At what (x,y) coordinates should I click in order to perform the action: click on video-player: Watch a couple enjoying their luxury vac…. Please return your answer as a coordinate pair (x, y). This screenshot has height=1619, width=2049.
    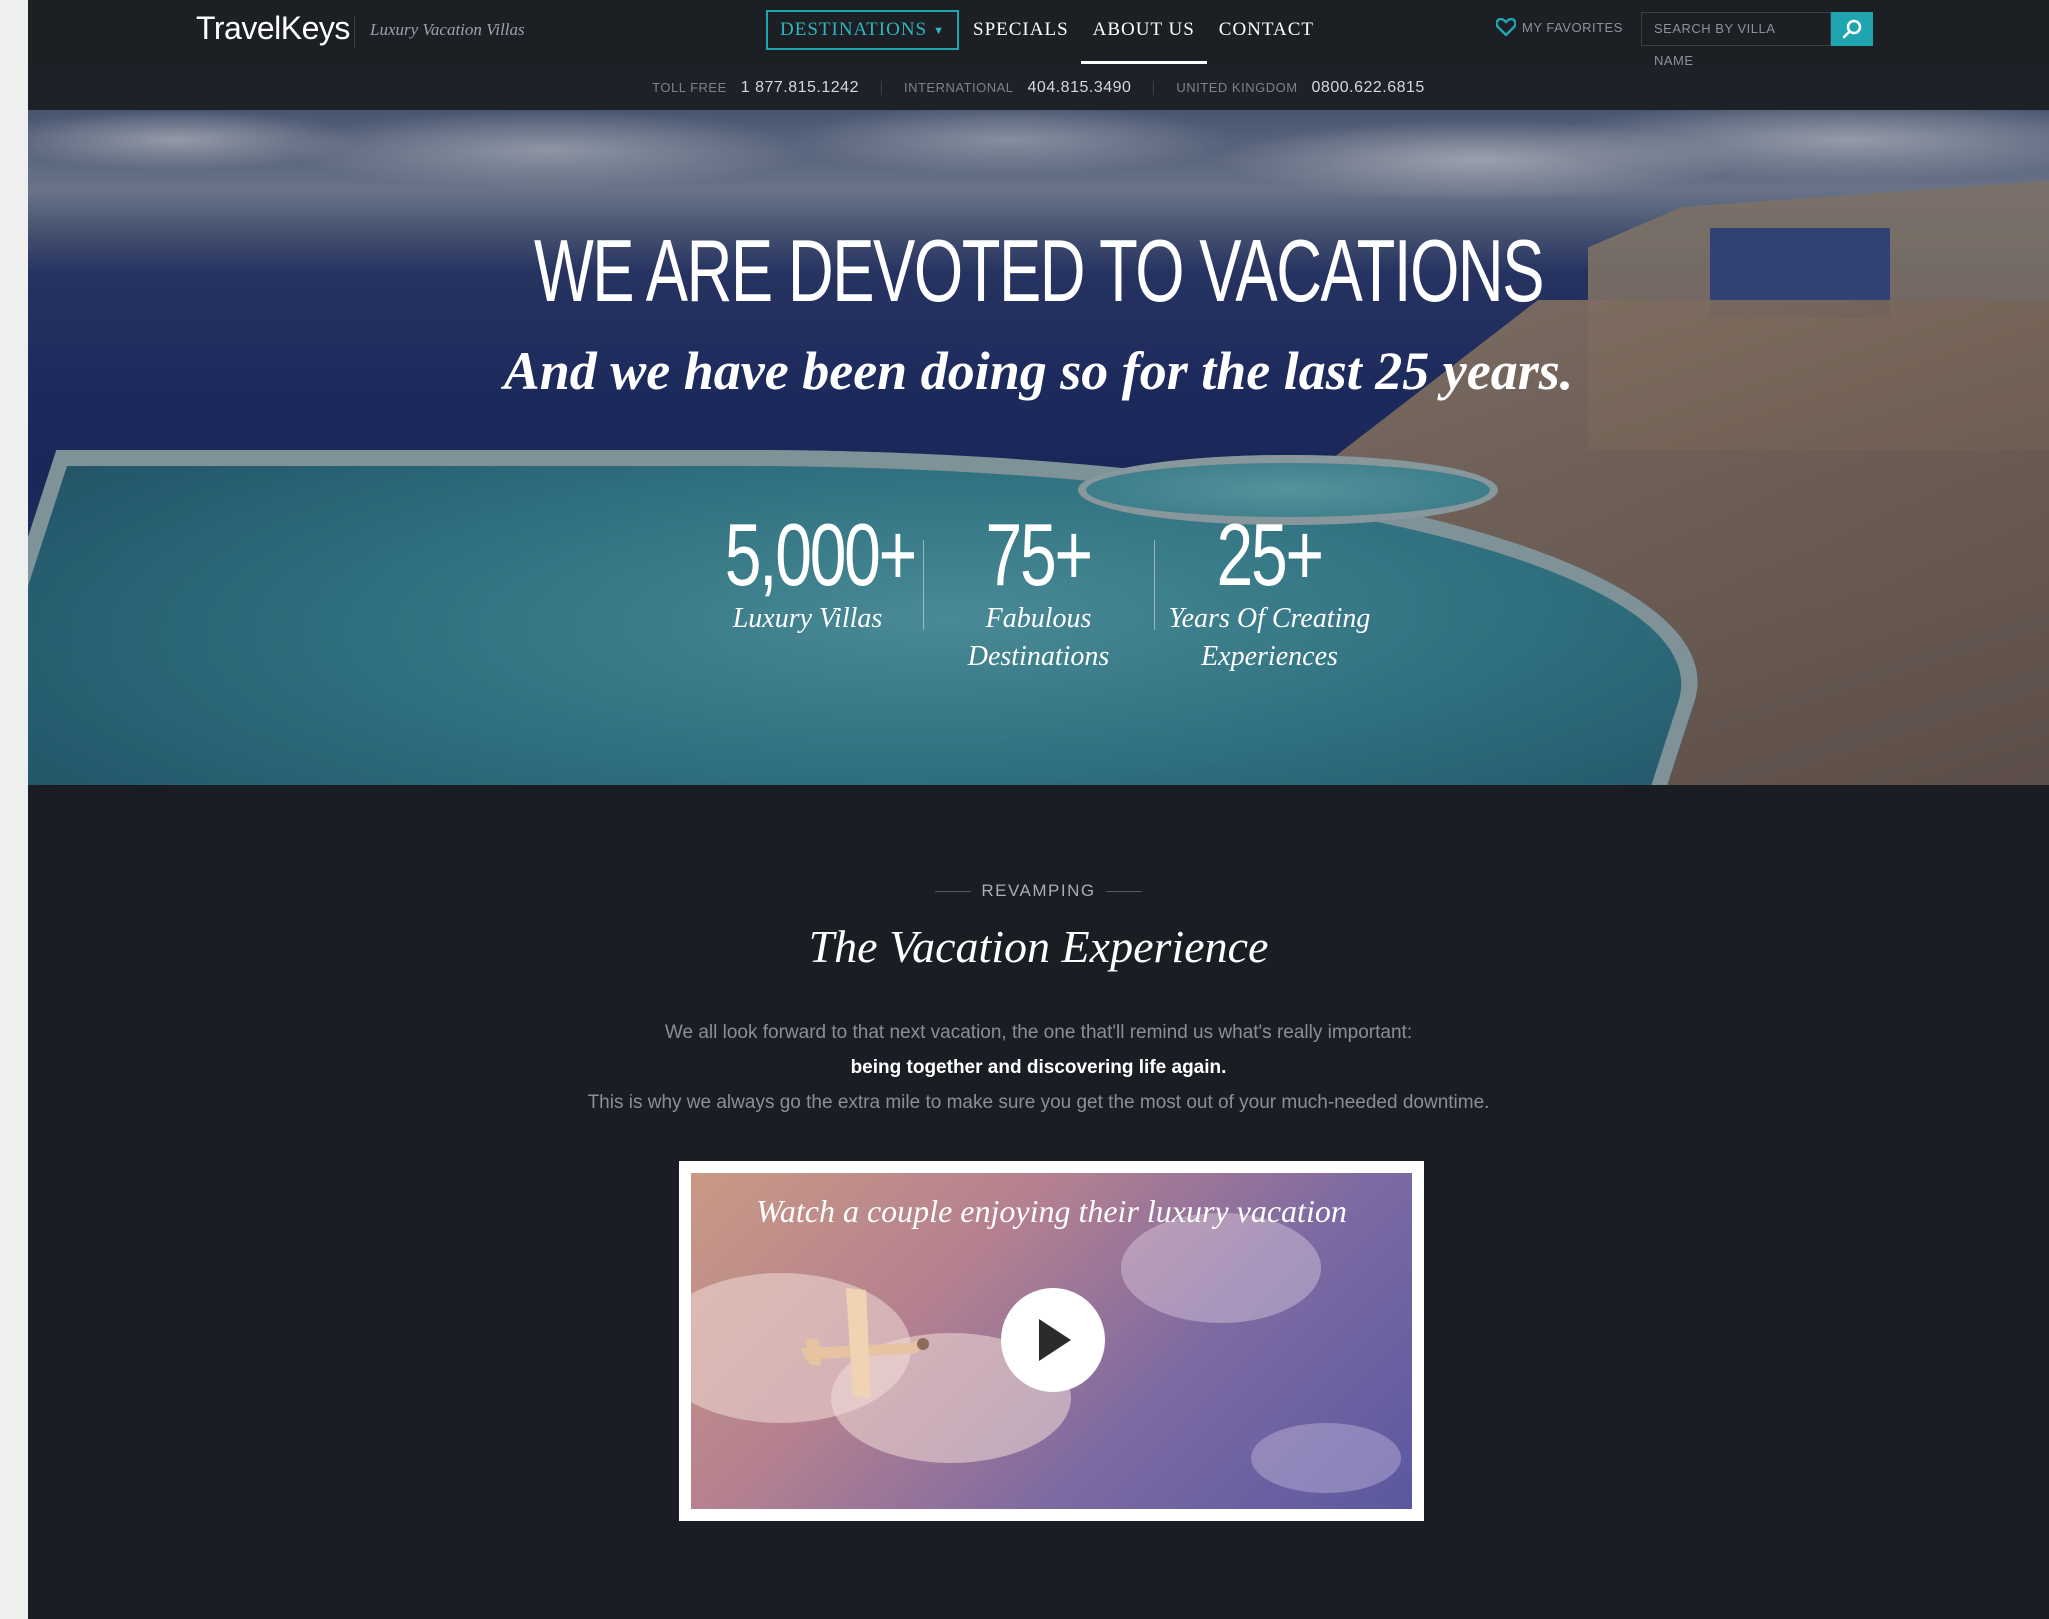
    Looking at the image, I should click on (1051, 1341).